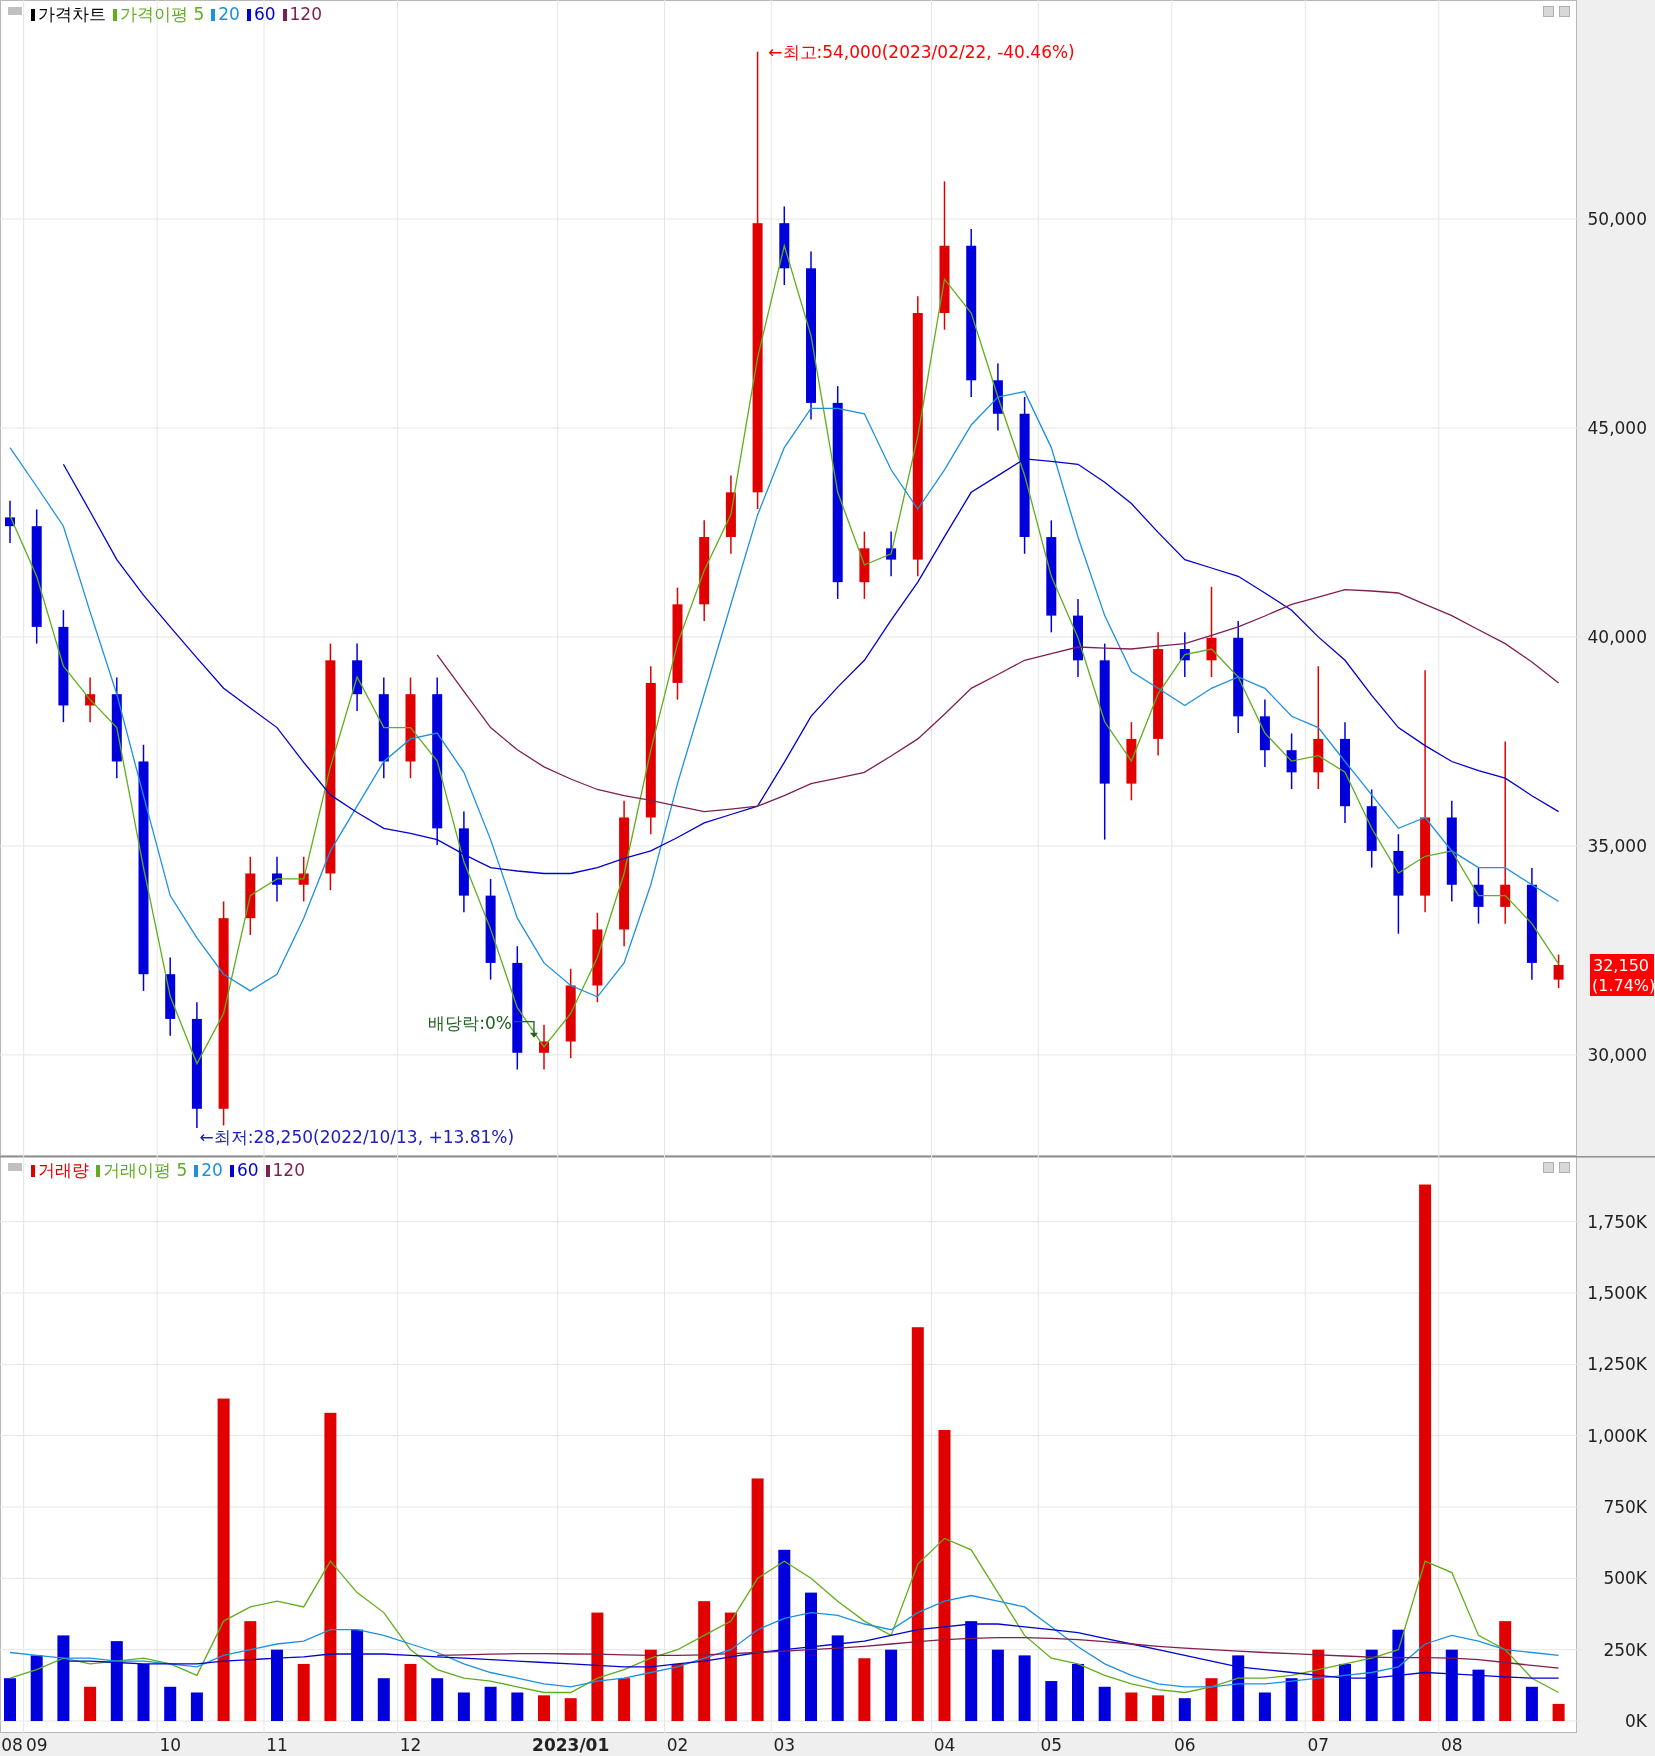 This screenshot has width=1655, height=1756. I want to click on axis-label: 250K, so click(1625, 1649).